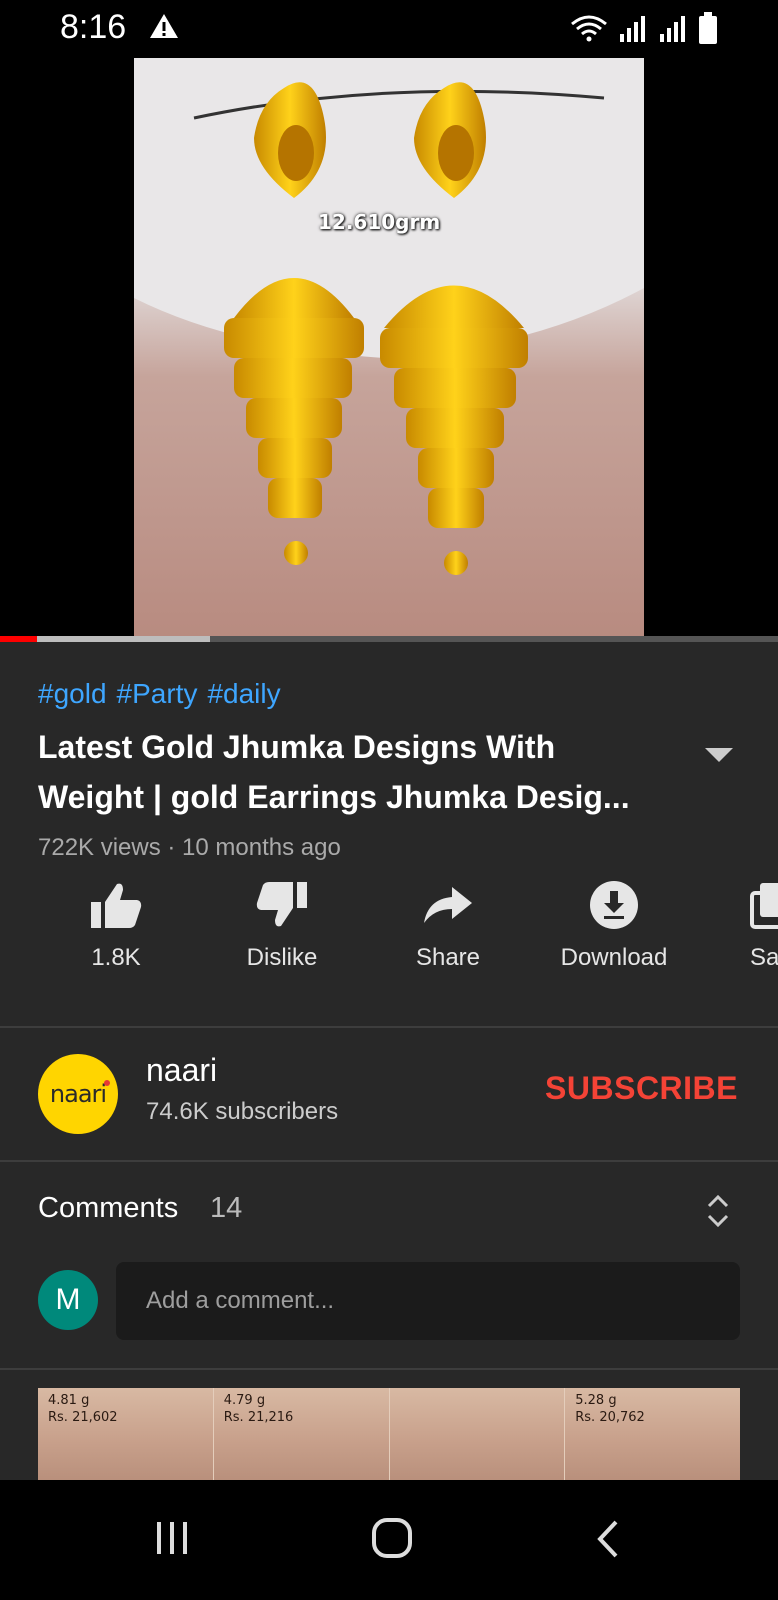 The width and height of the screenshot is (778, 1600). What do you see at coordinates (610, 1417) in the screenshot?
I see `preview-price: Rs. 20,762` at bounding box center [610, 1417].